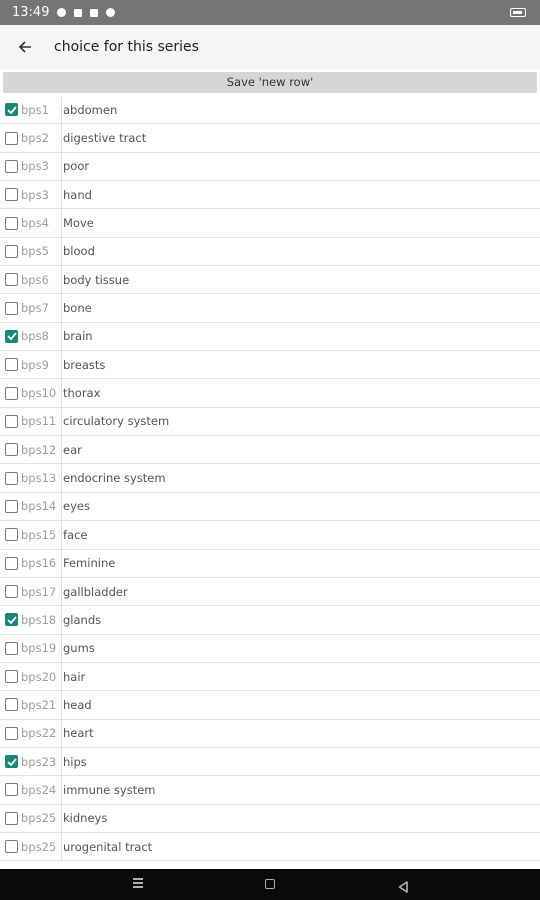  I want to click on item-code: bps16, so click(41, 563).